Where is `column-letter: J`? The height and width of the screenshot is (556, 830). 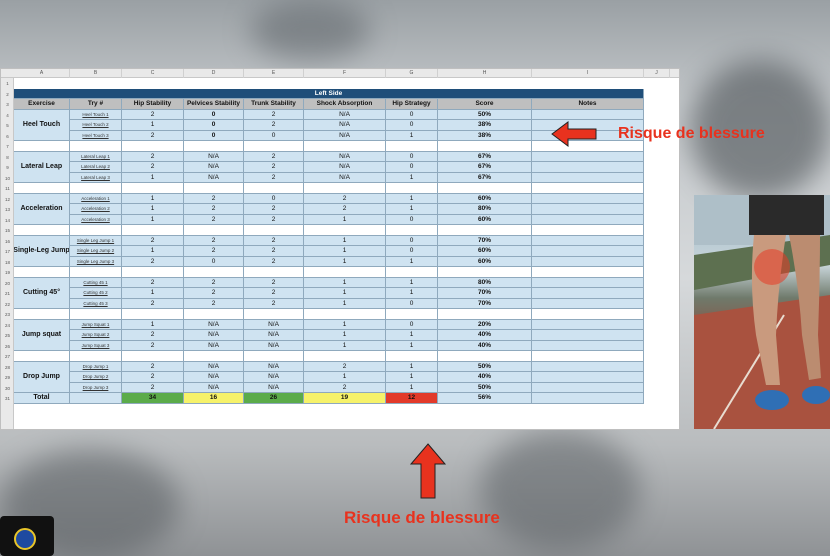
column-letter: J is located at coordinates (657, 73).